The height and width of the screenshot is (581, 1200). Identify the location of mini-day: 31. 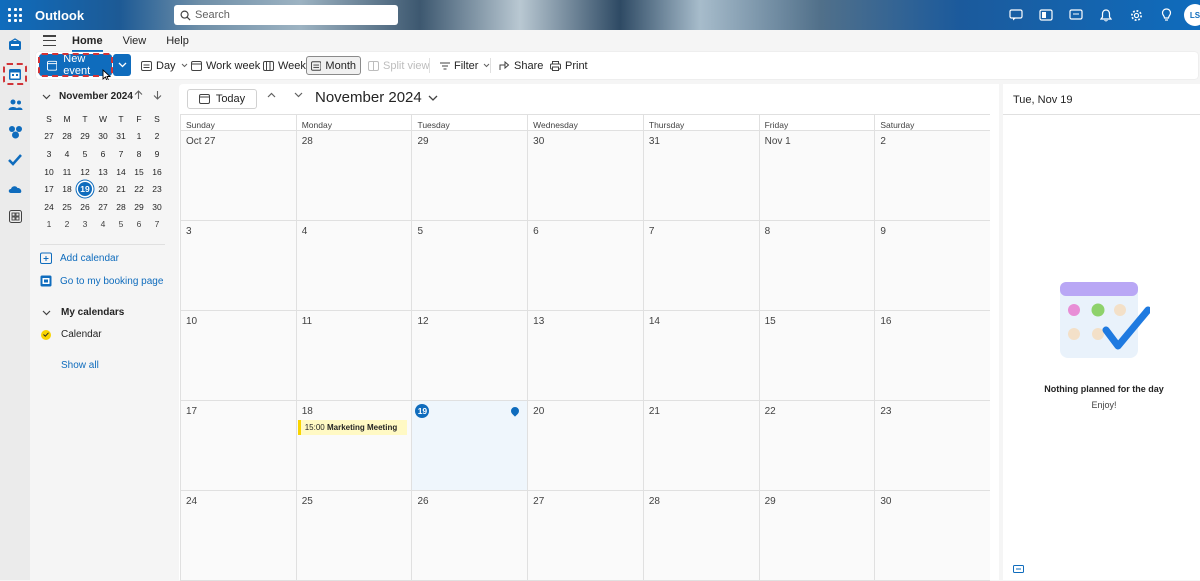
(121, 136).